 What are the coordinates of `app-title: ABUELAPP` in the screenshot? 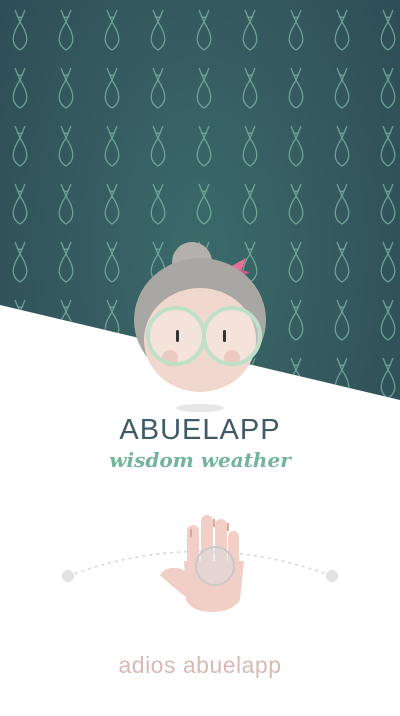 It's located at (200, 430).